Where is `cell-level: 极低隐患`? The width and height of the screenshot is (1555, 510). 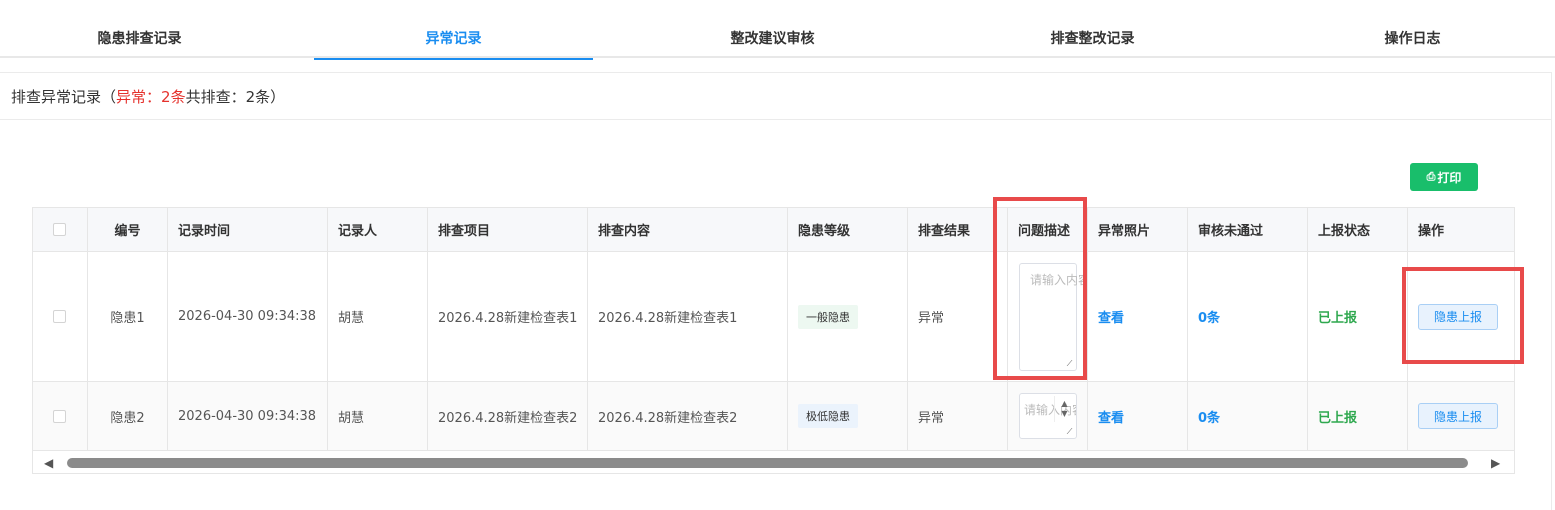
cell-level: 极低隐患 is located at coordinates (848, 416).